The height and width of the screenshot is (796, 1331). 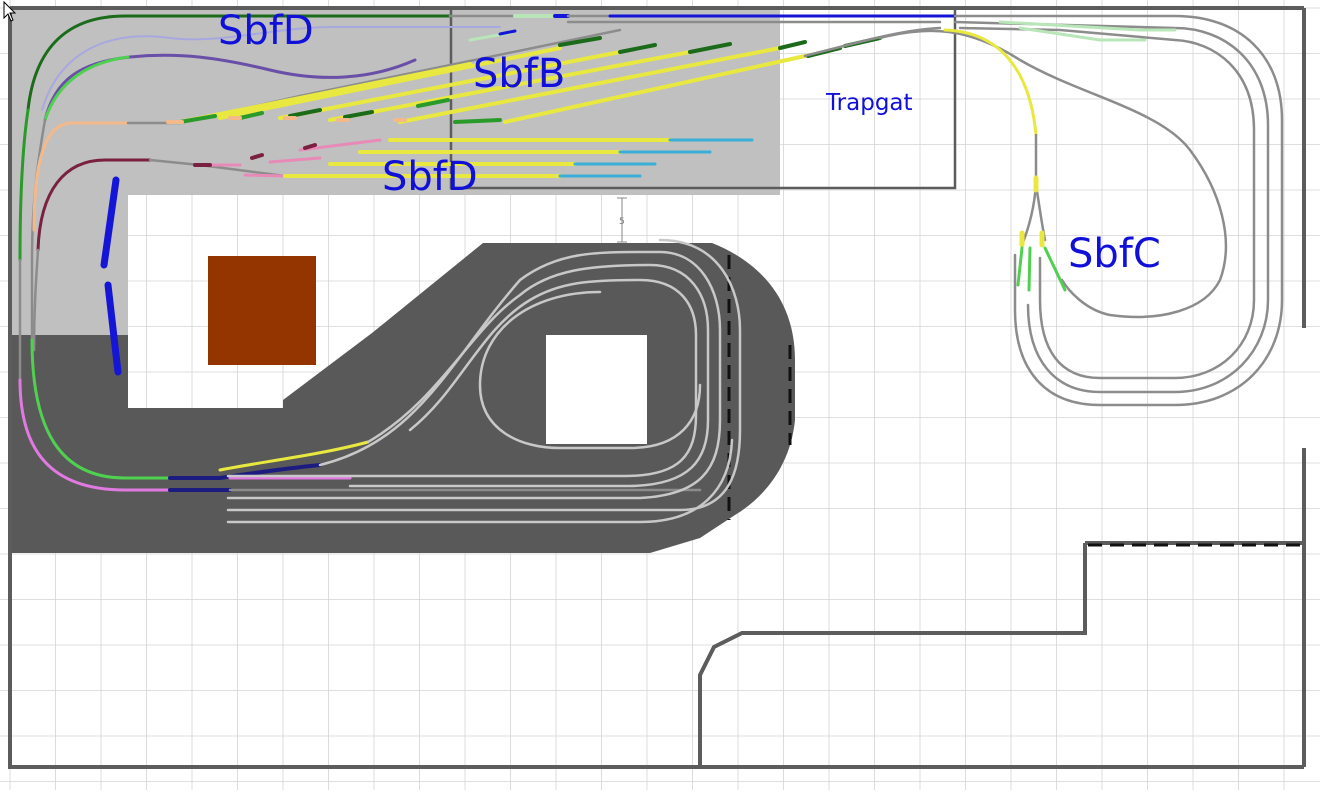 I want to click on dimension-label: 5, so click(x=622, y=222).